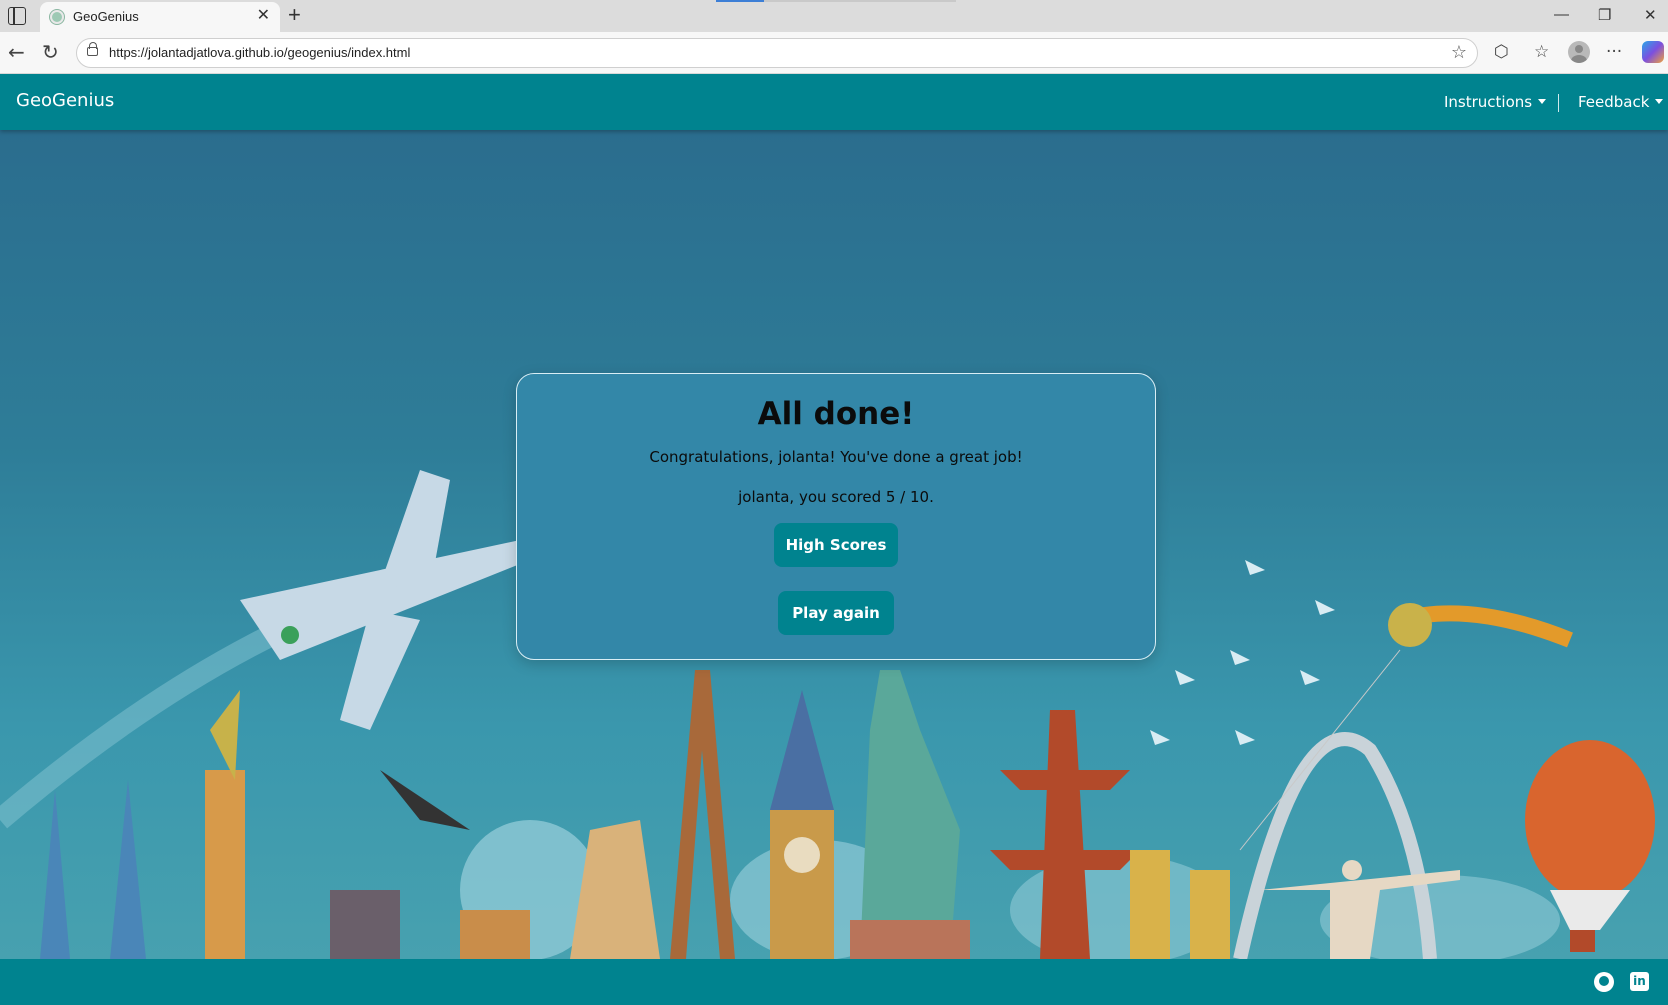 This screenshot has width=1668, height=1005. What do you see at coordinates (1242, 652) in the screenshot?
I see `birds-icon` at bounding box center [1242, 652].